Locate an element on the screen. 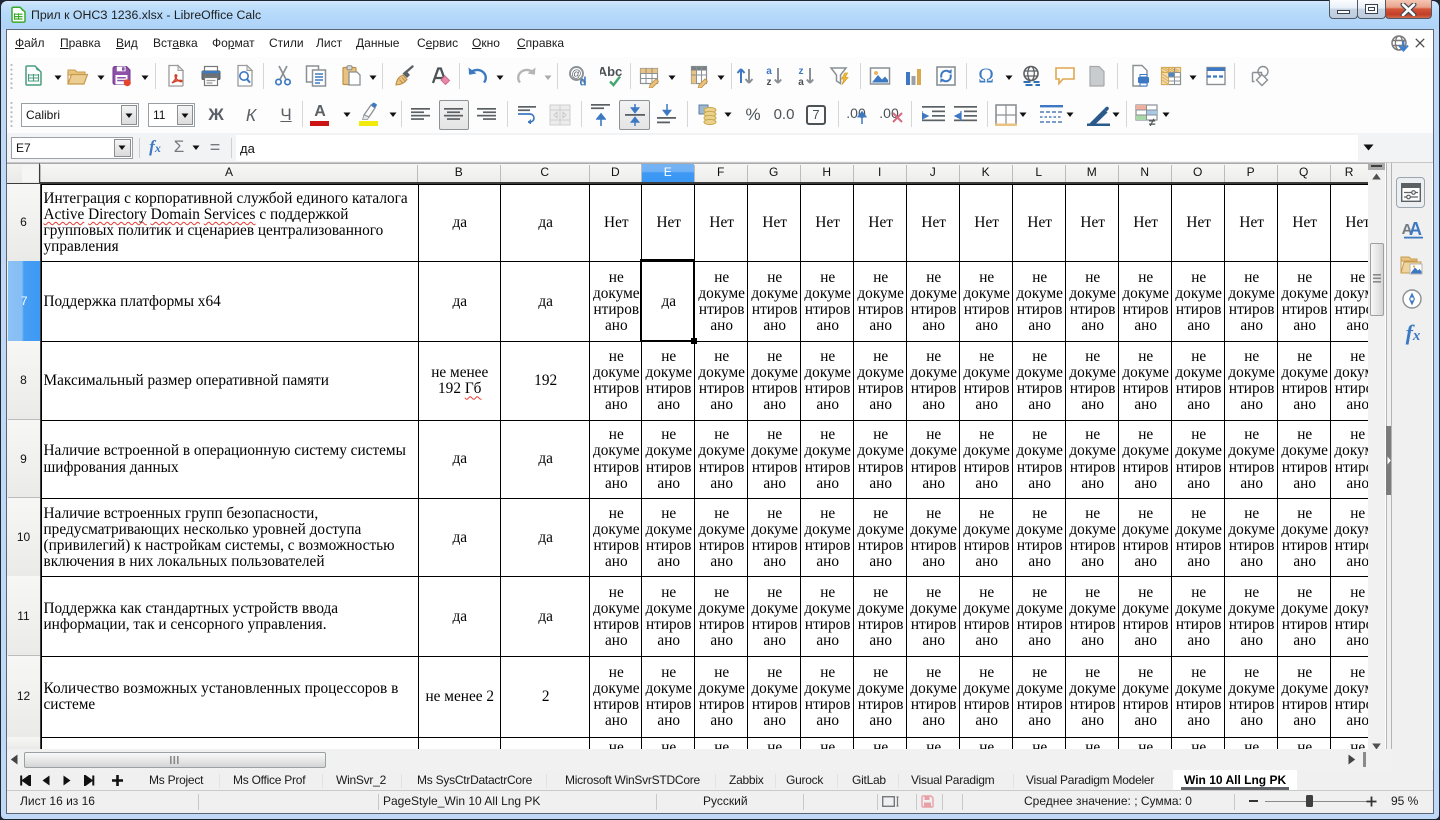  svg-text: Ω is located at coordinates (986, 76).